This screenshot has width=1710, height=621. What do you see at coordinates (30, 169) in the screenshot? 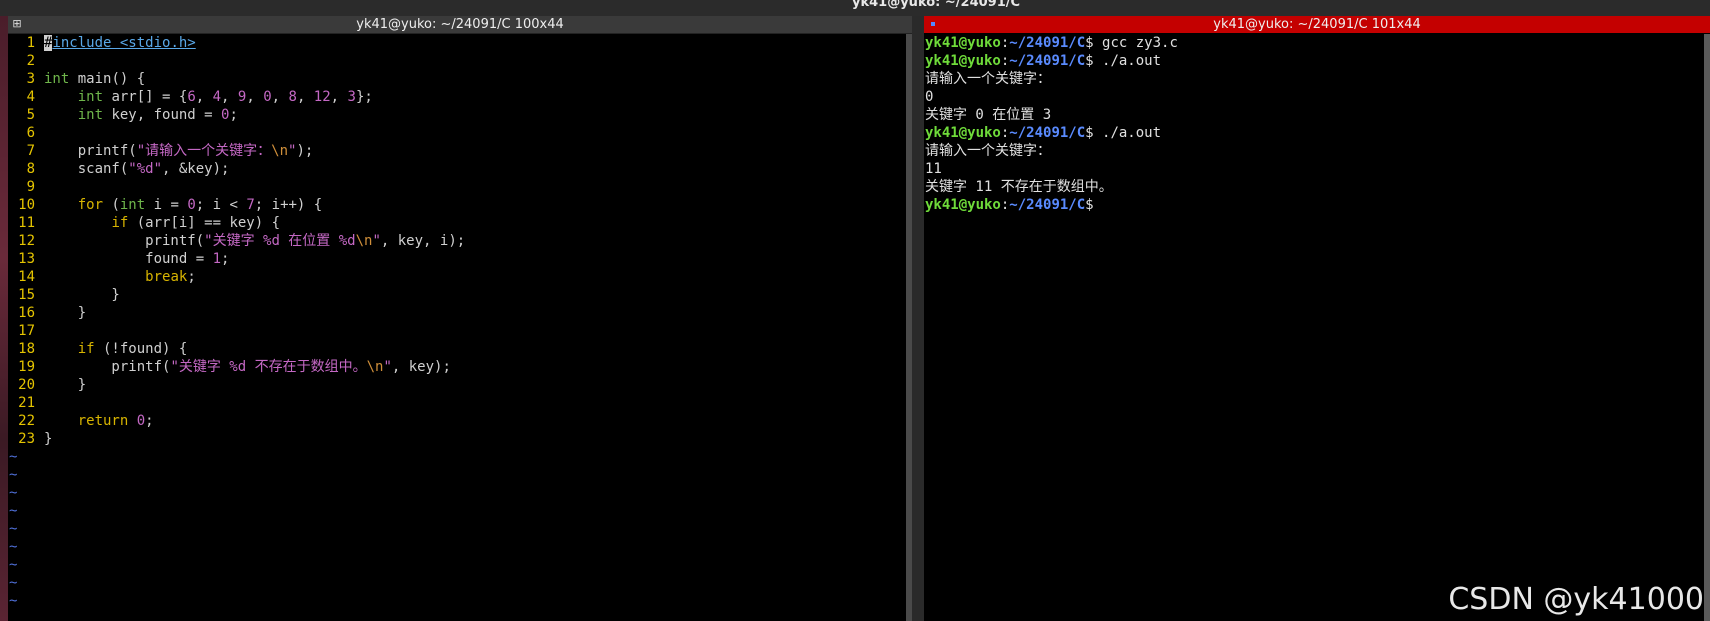
I see `line-number: 8` at bounding box center [30, 169].